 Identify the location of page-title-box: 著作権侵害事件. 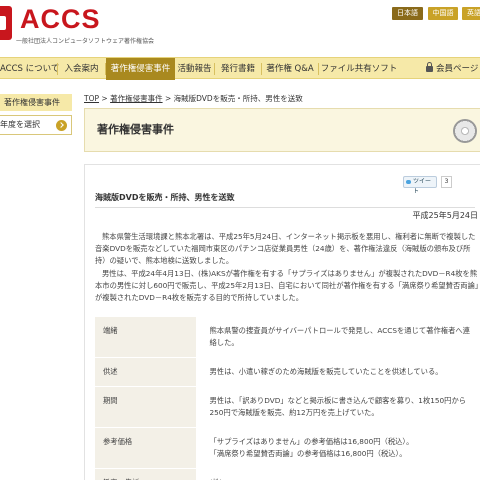
(282, 130).